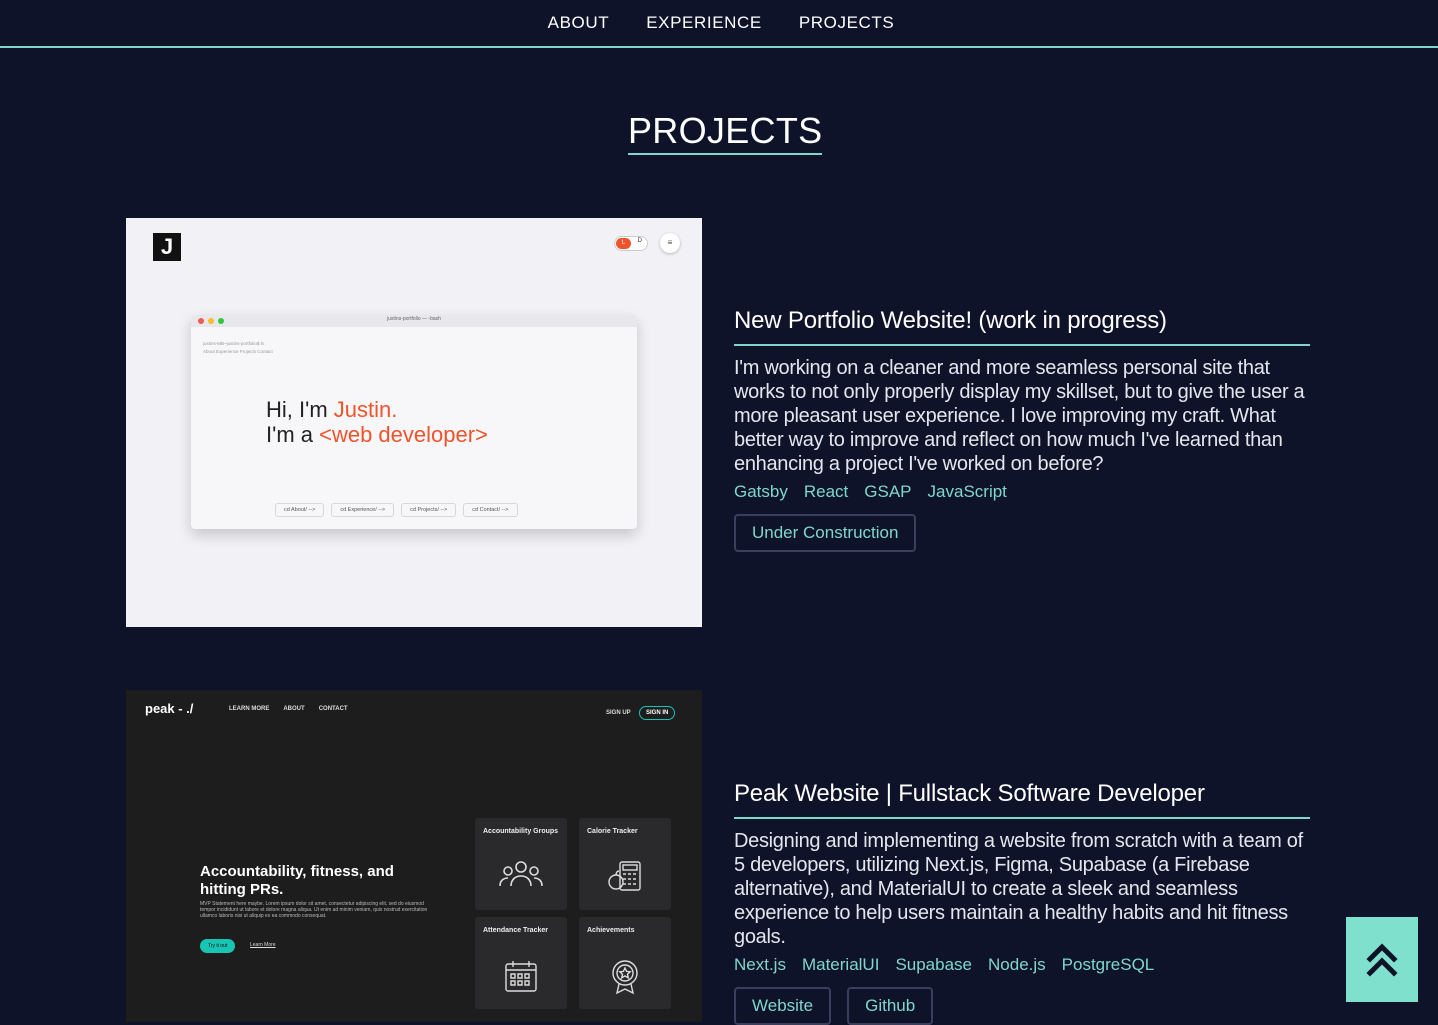 This screenshot has width=1438, height=1025. I want to click on tag: JavaScript, so click(967, 491).